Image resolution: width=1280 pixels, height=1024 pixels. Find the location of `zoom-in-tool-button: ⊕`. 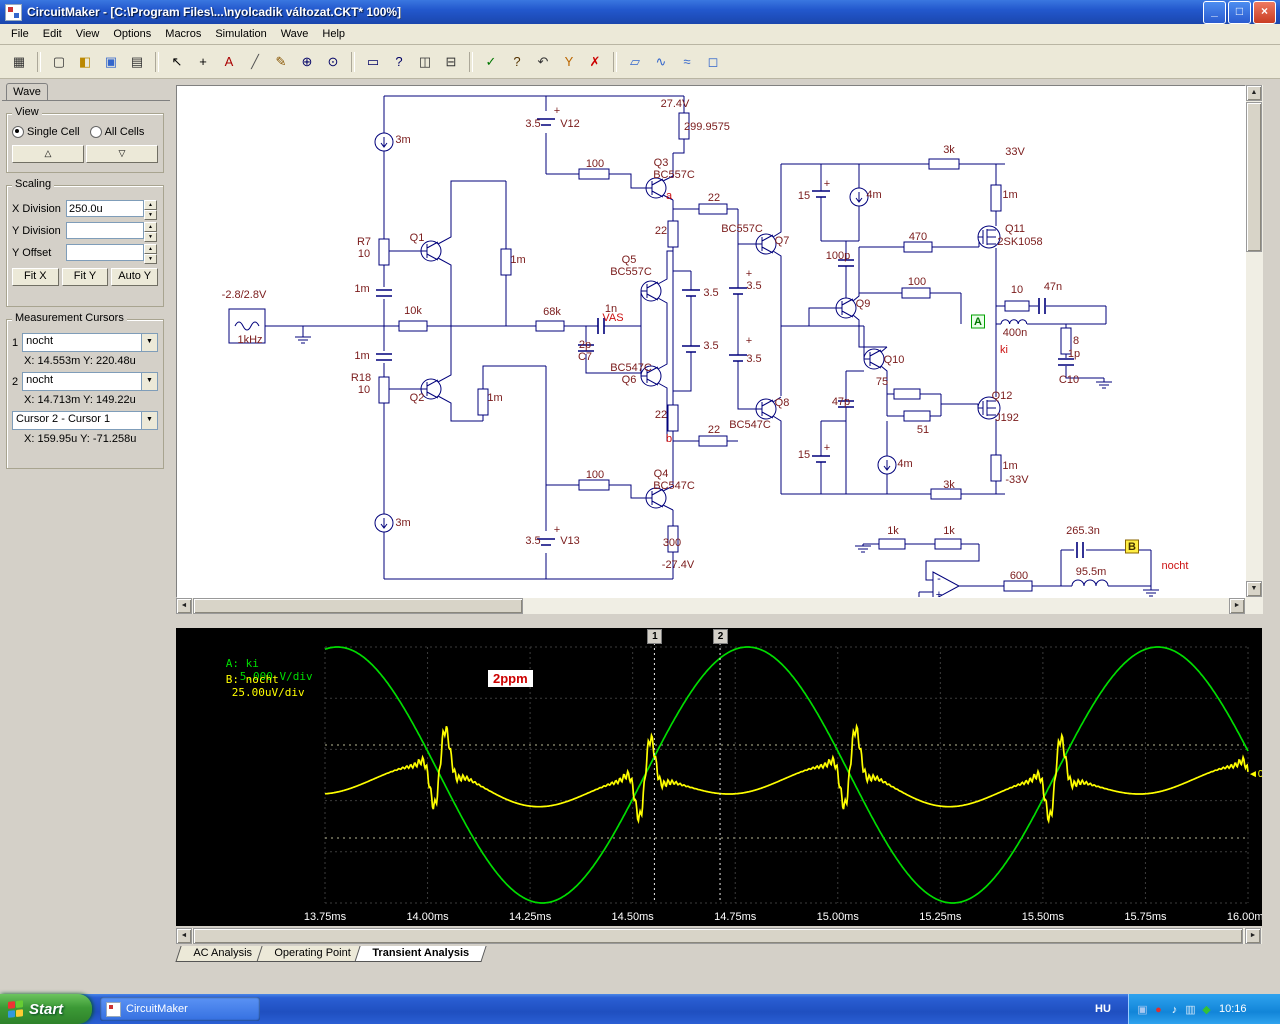

zoom-in-tool-button: ⊕ is located at coordinates (307, 61).